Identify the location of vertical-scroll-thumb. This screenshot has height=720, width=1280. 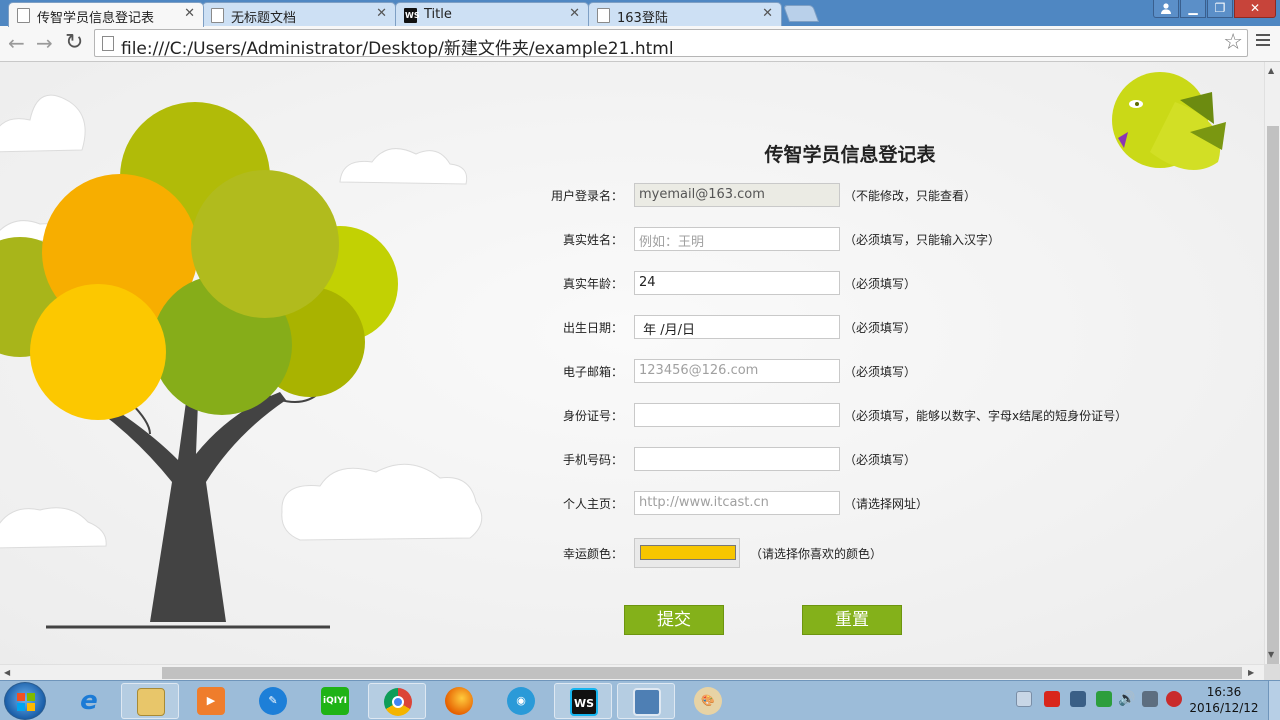
(1273, 395).